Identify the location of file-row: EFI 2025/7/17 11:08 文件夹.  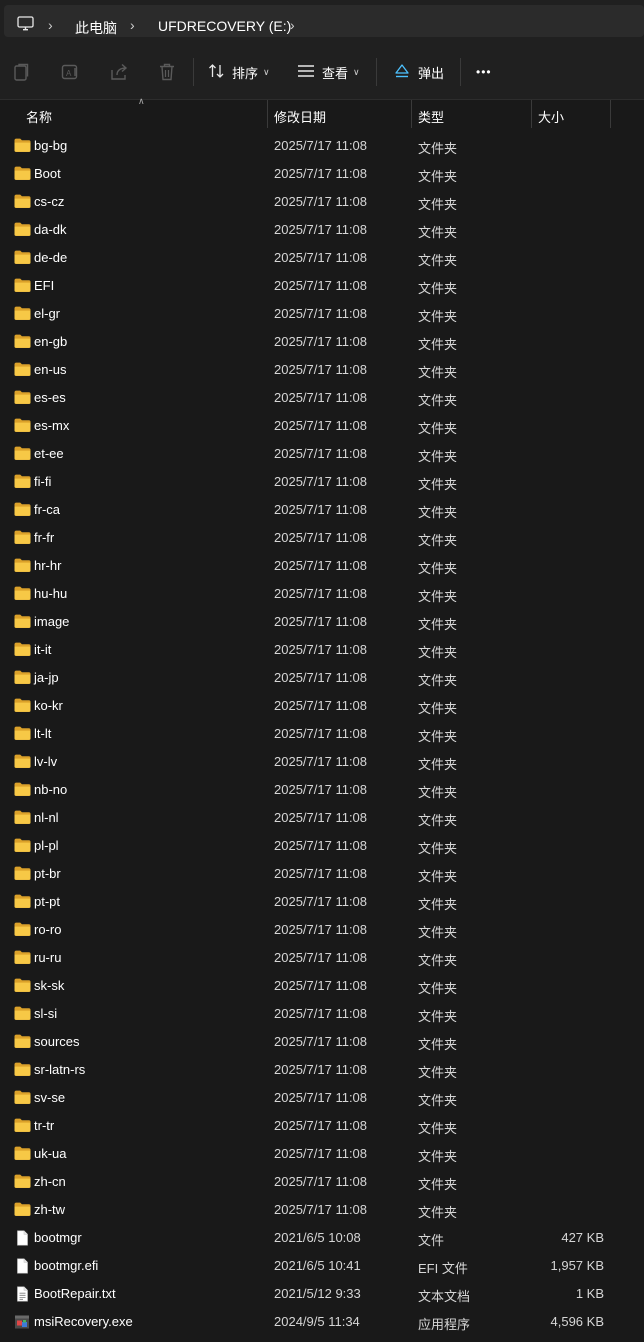
(322, 285).